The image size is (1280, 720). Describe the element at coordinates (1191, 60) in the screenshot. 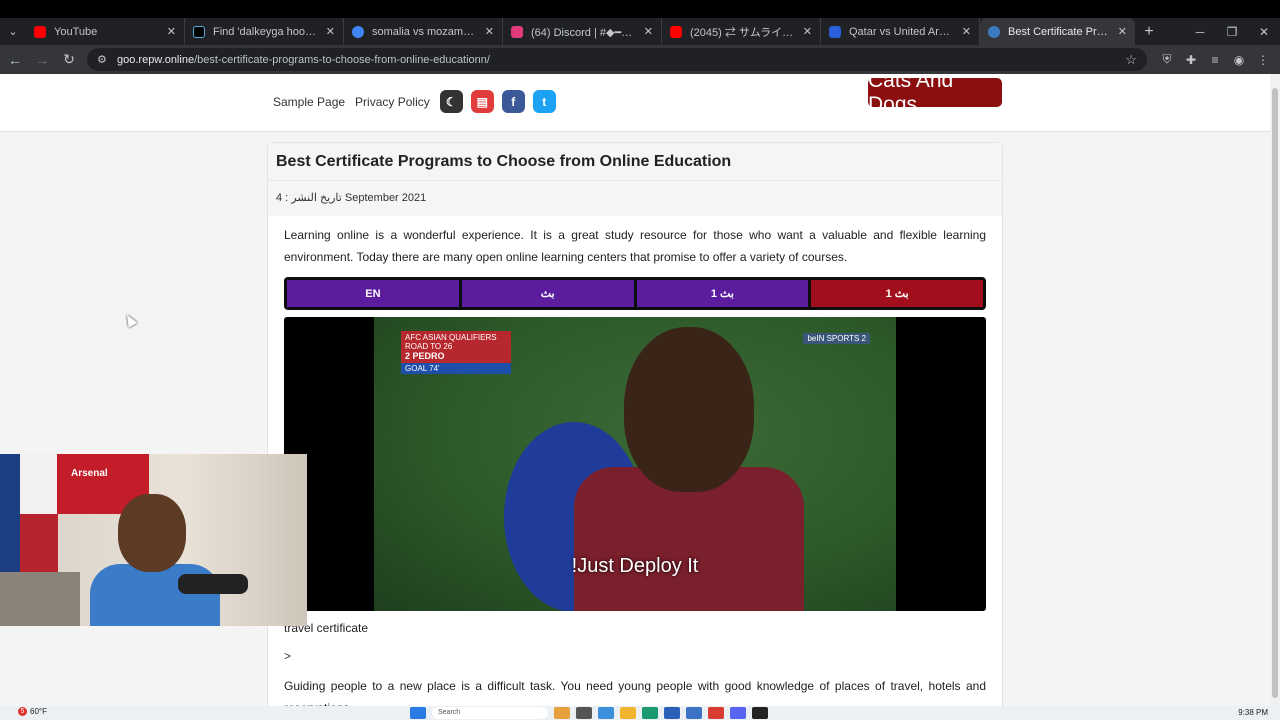

I see `extensions-icon: ✚` at that location.